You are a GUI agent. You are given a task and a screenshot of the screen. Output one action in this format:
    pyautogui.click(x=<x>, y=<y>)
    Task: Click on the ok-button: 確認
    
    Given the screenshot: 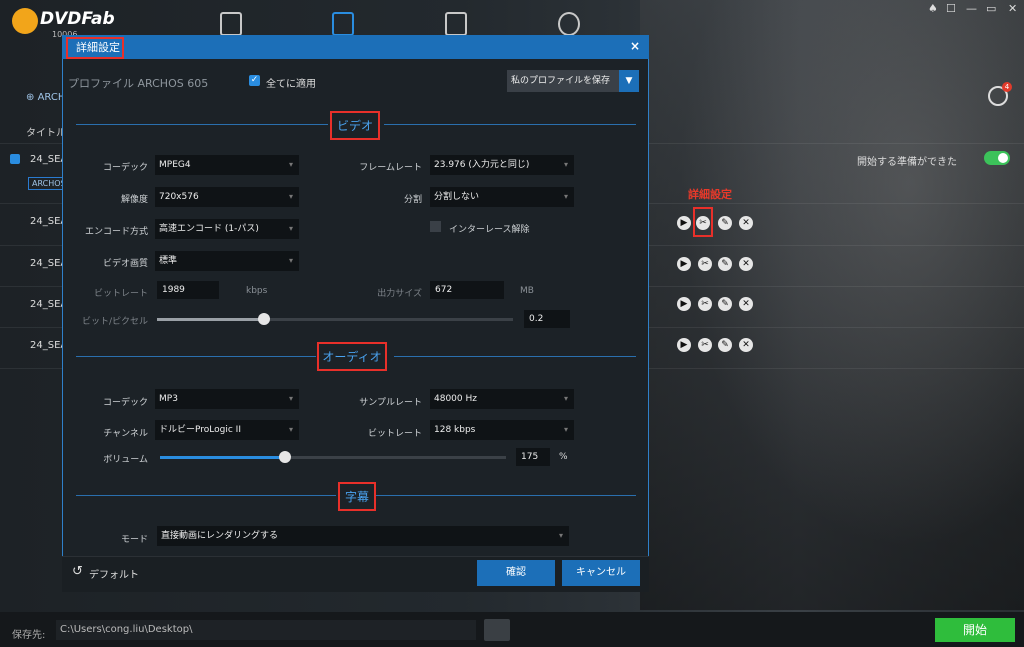 What is the action you would take?
    pyautogui.click(x=516, y=573)
    